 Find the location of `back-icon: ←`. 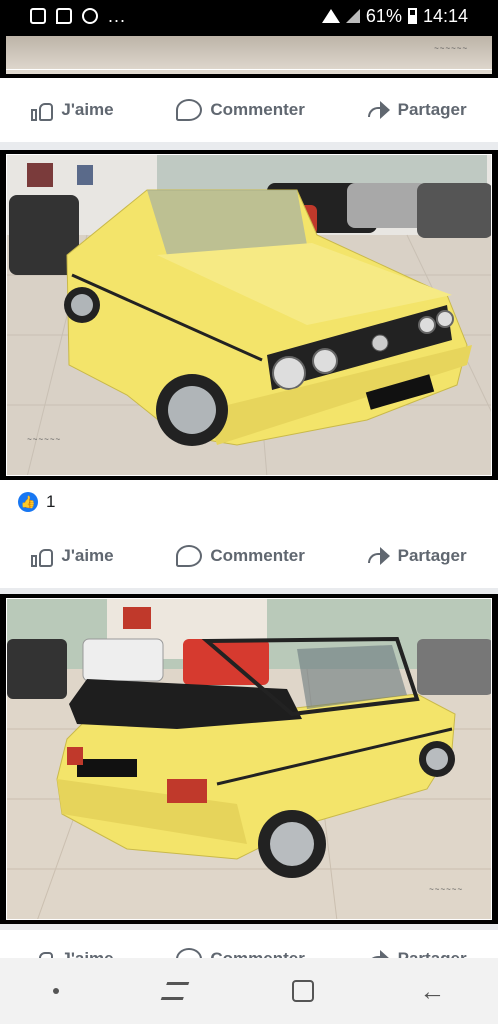

back-icon: ← is located at coordinates (432, 991).